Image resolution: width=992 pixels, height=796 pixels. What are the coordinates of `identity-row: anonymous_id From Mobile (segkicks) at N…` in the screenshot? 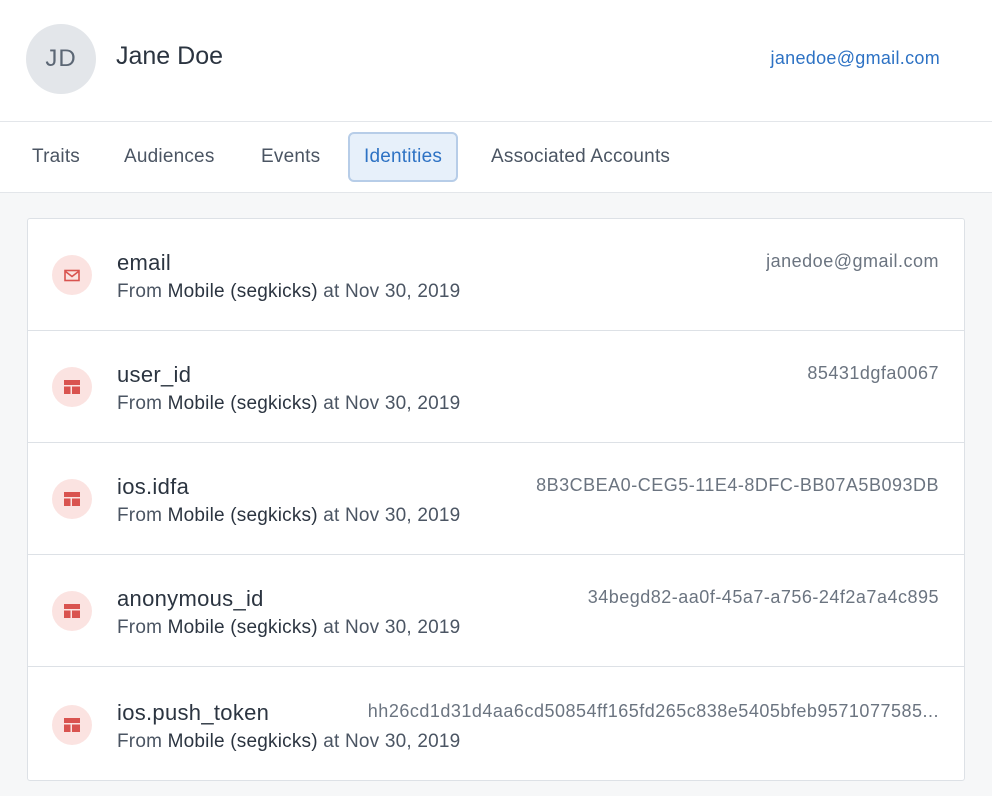 It's located at (496, 611).